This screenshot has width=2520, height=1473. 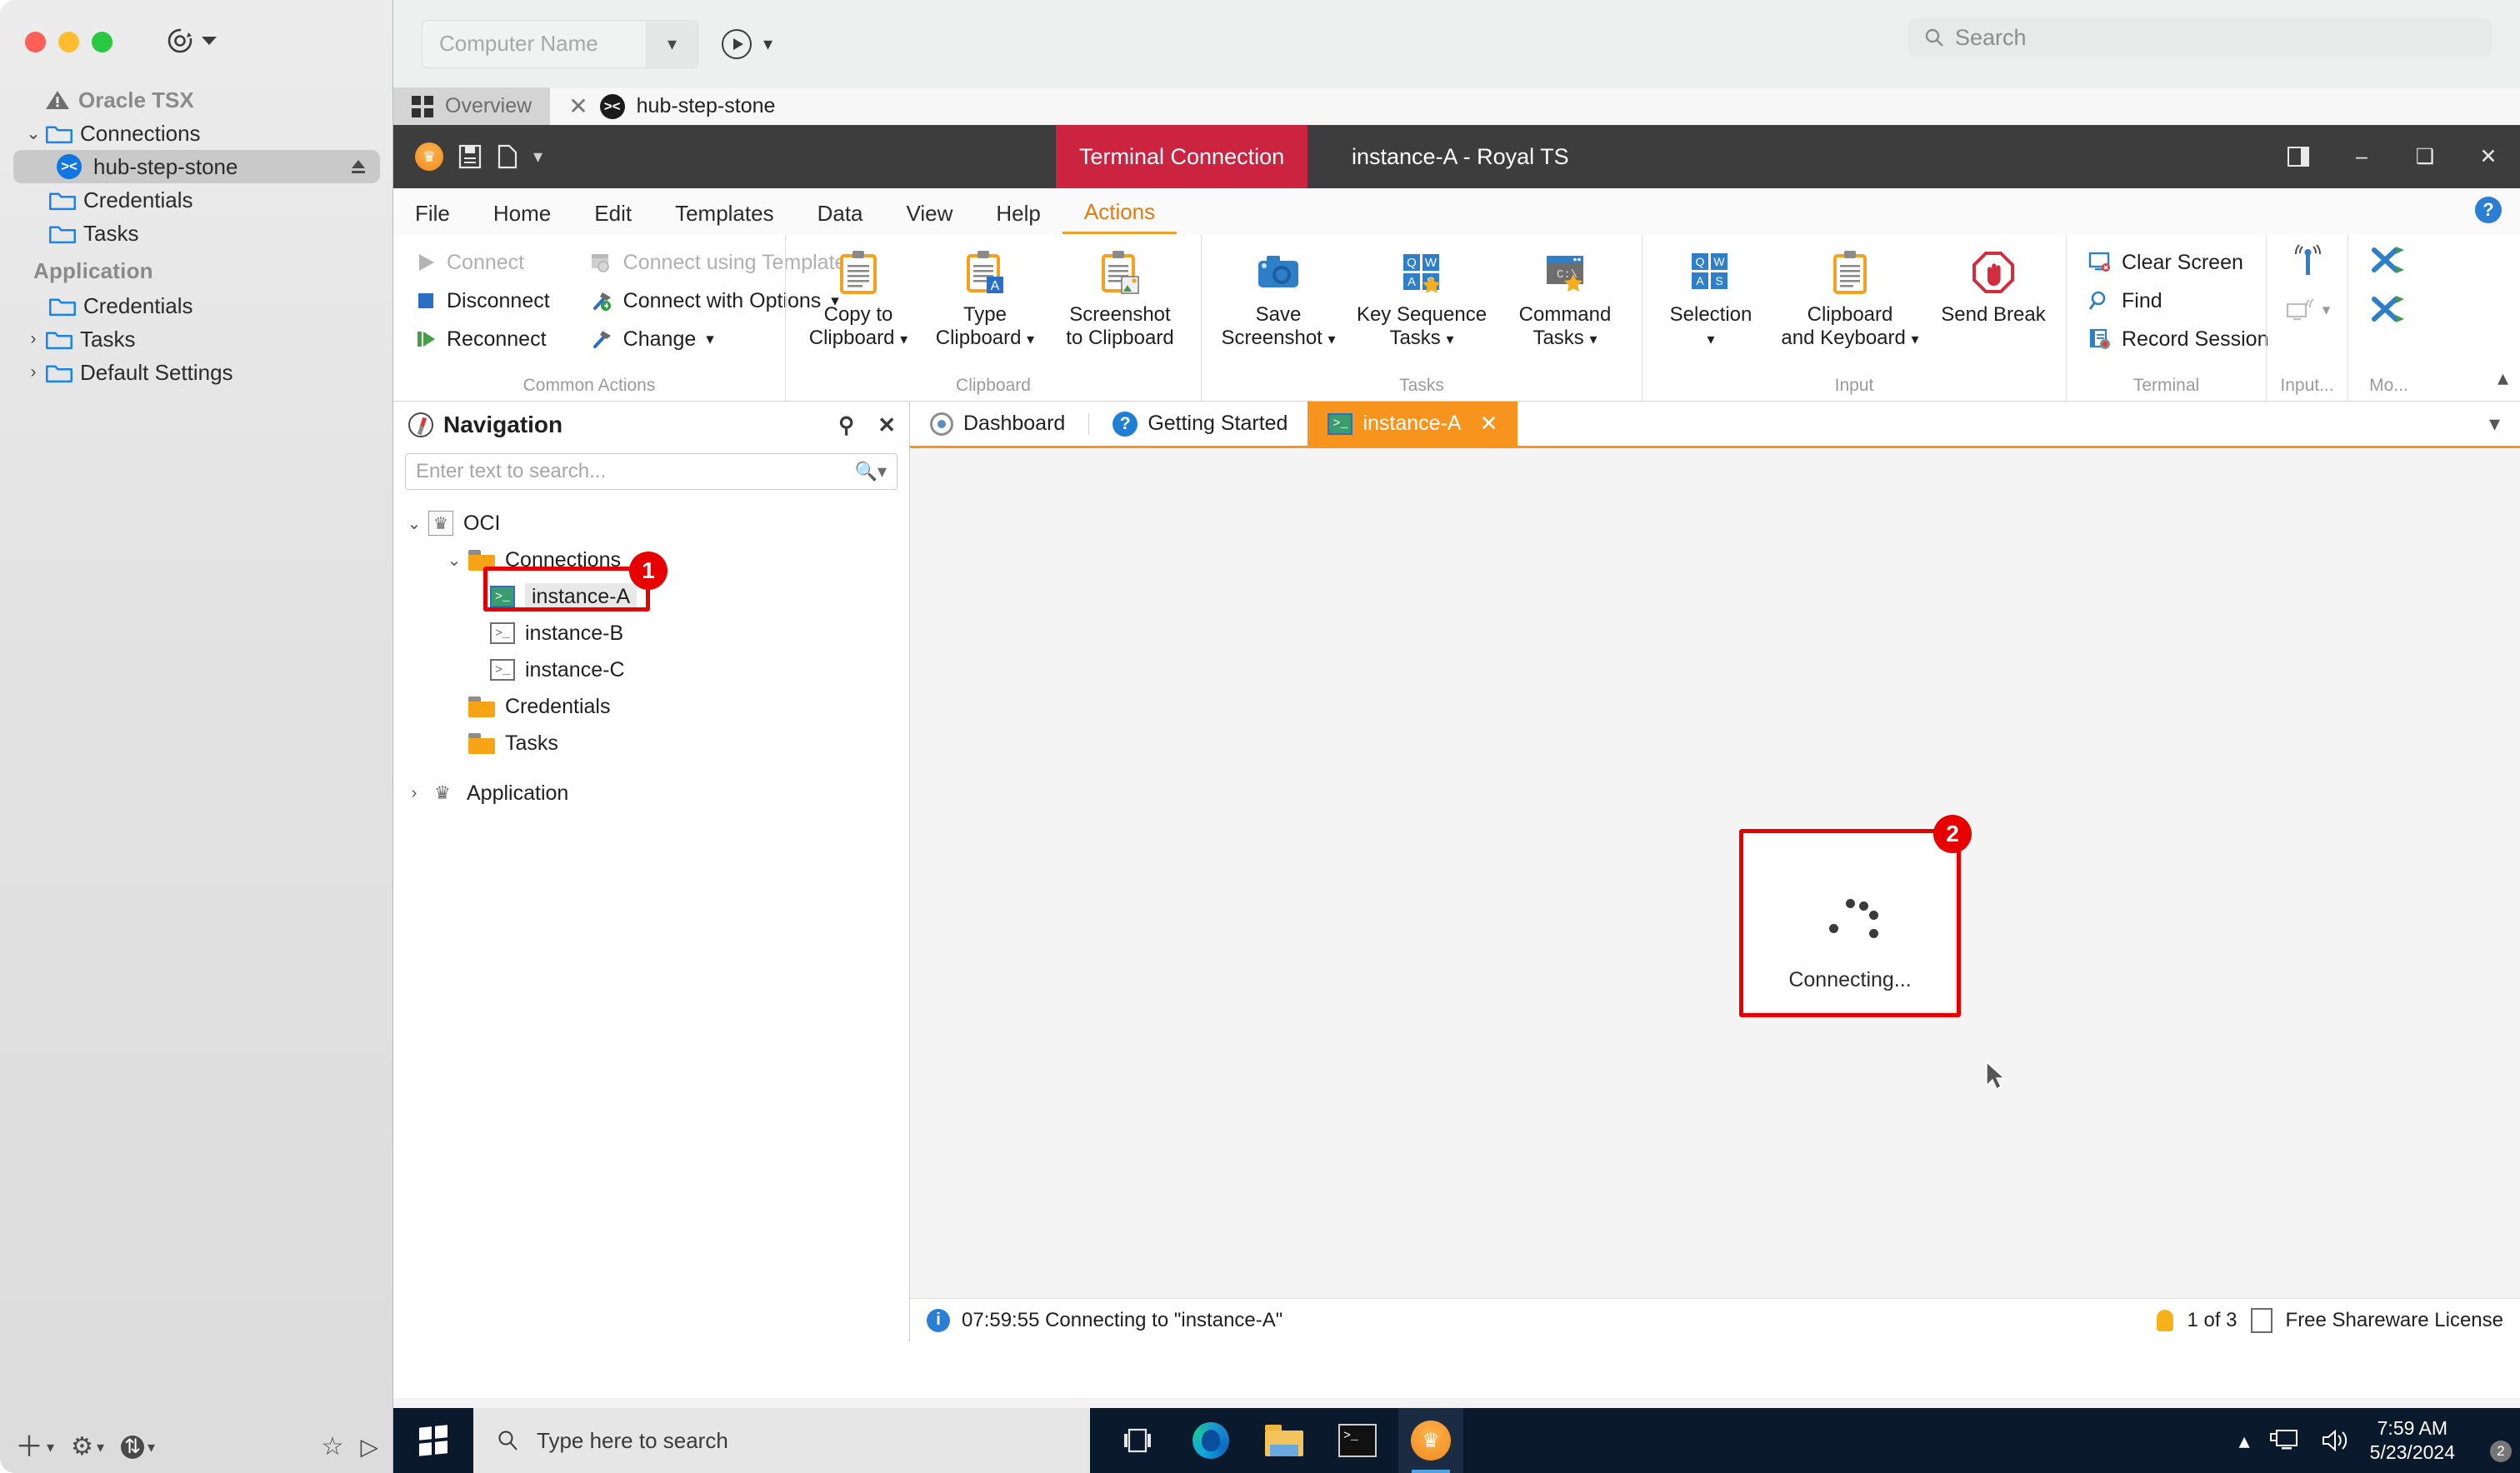 What do you see at coordinates (2488, 210) in the screenshot?
I see `help-icon: ?` at bounding box center [2488, 210].